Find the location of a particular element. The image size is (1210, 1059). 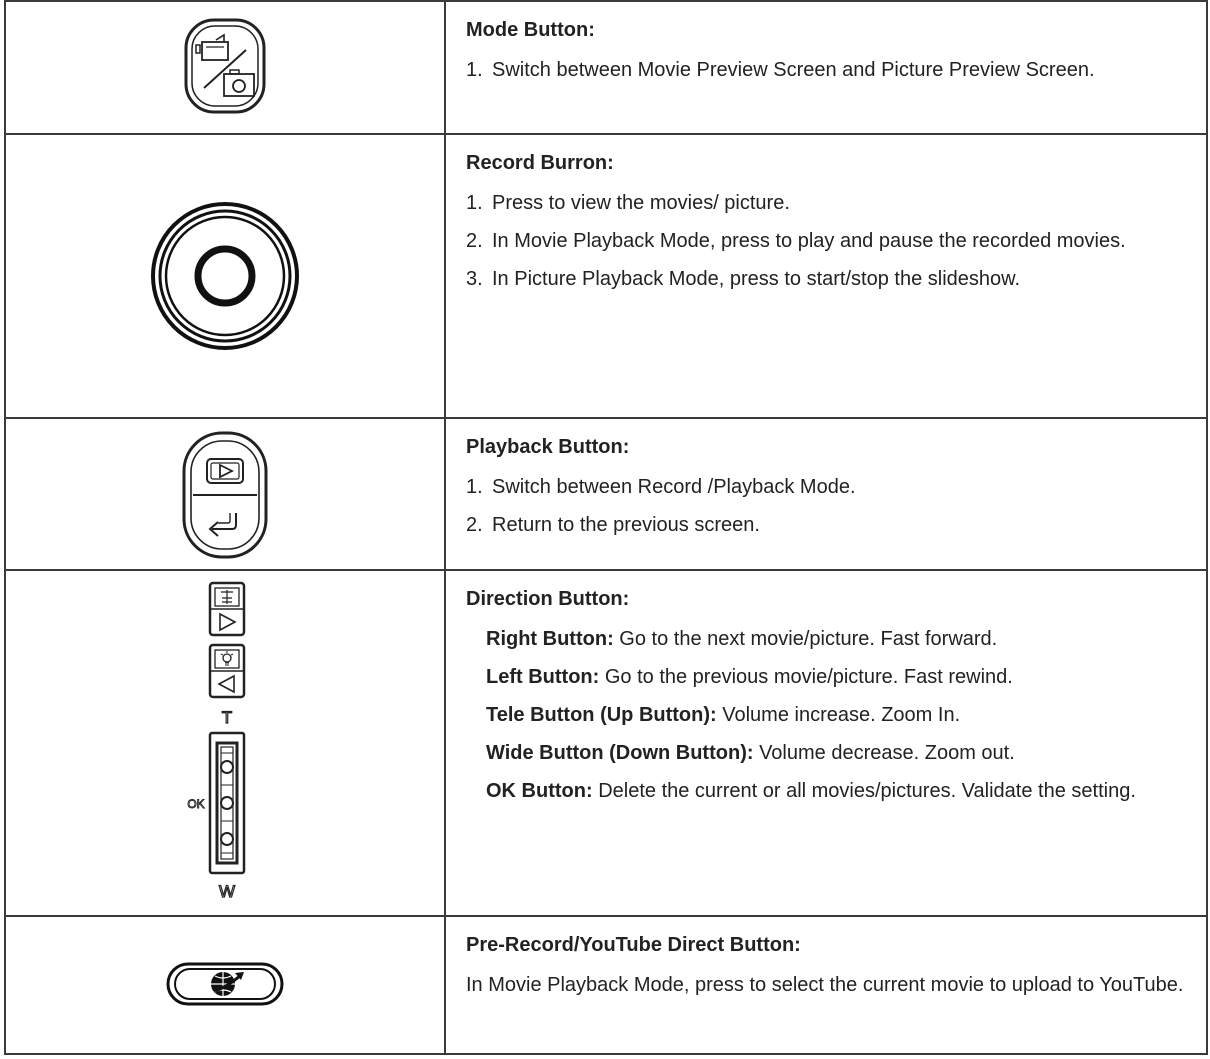

wide-label: W is located at coordinates (227, 891).